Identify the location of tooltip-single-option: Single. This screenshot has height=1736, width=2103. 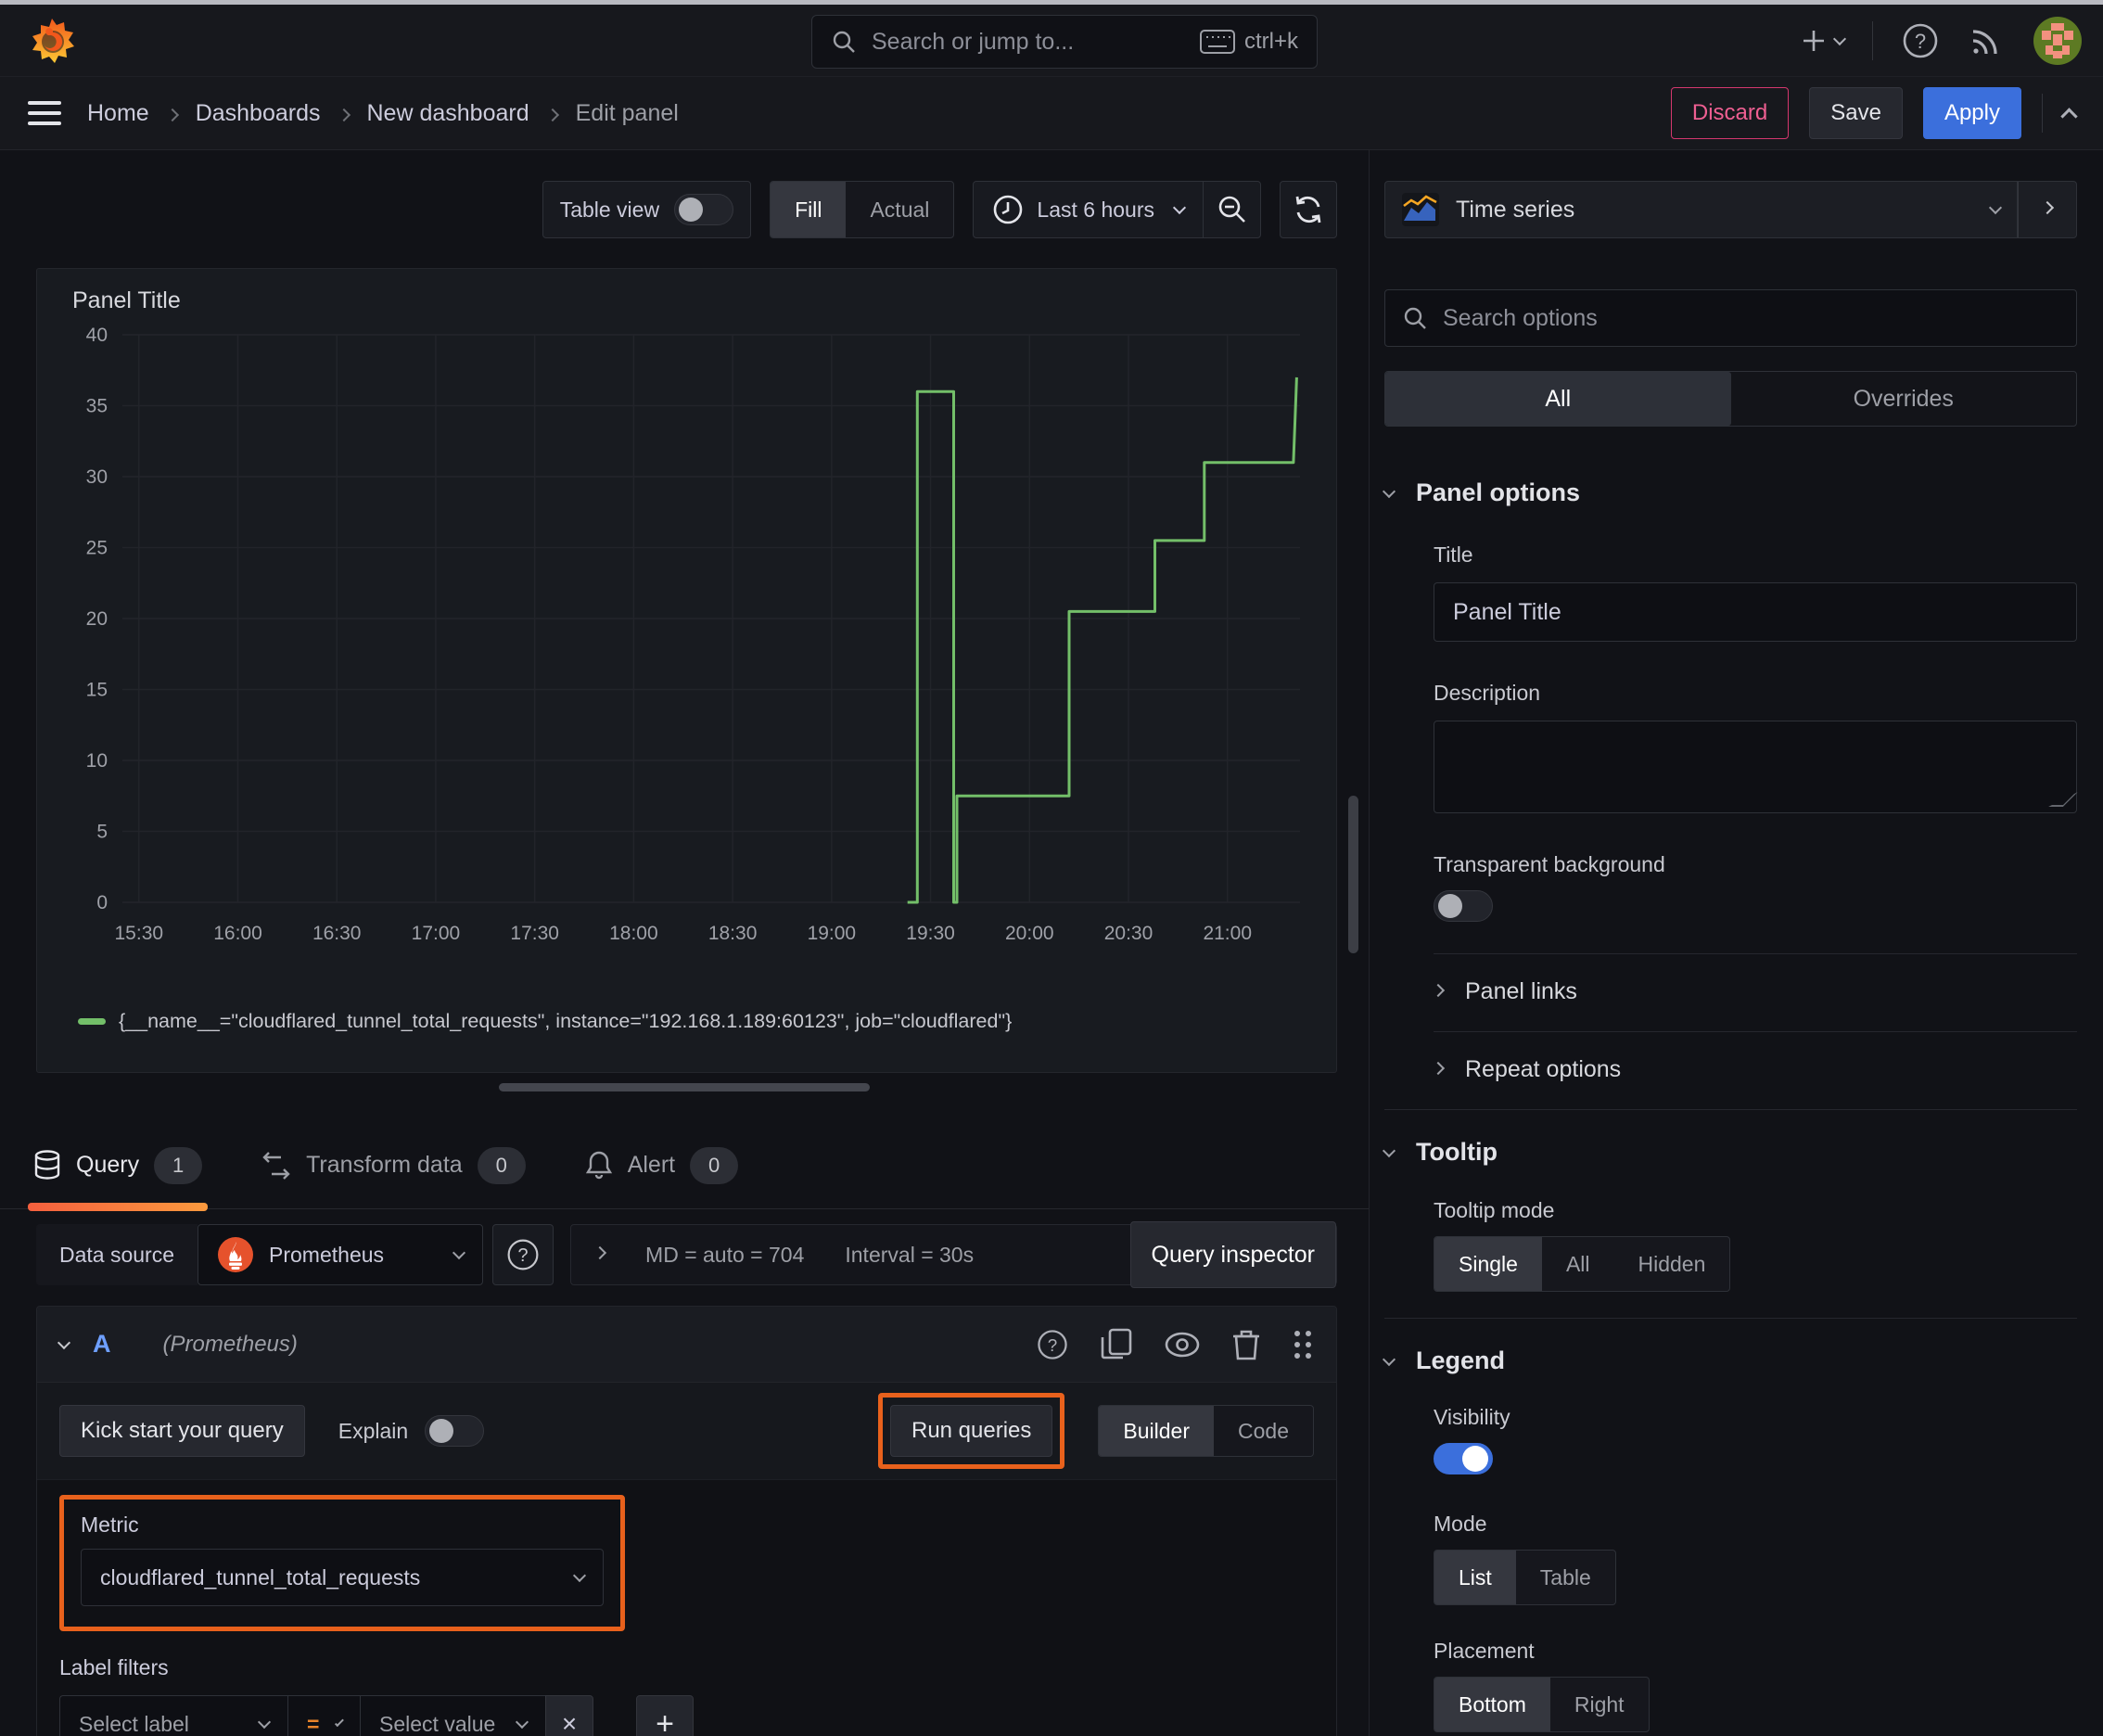
(1488, 1264).